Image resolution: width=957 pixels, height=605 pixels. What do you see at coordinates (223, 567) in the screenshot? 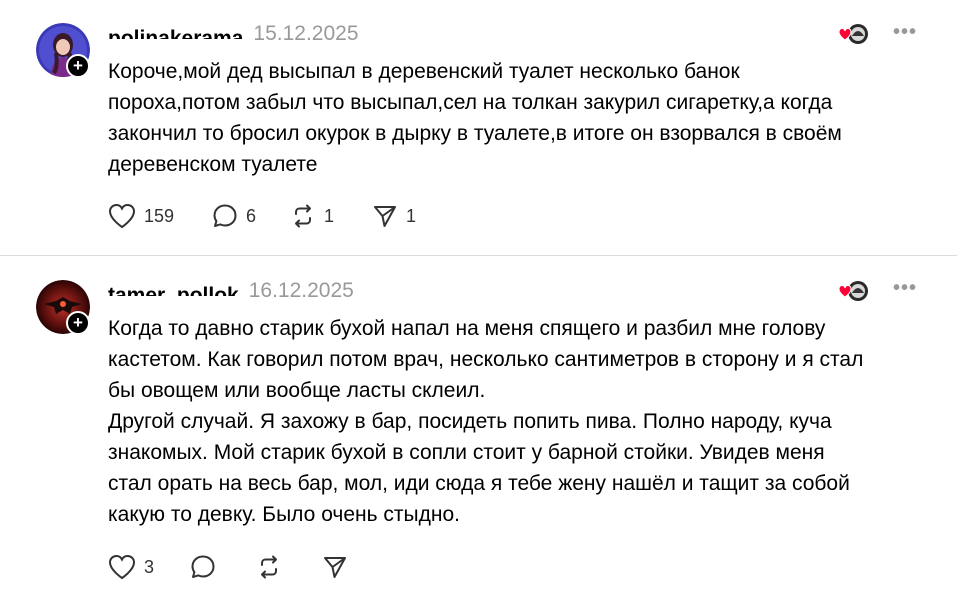
I see `reply-button` at bounding box center [223, 567].